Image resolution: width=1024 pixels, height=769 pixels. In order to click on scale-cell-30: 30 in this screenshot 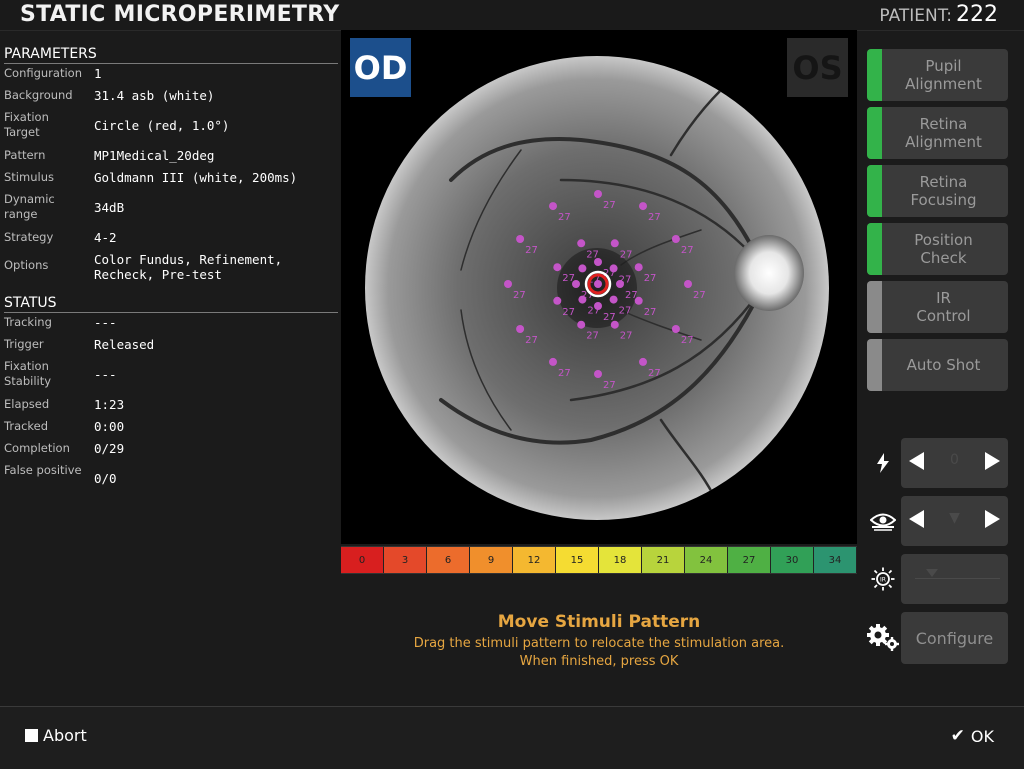, I will do `click(792, 560)`.